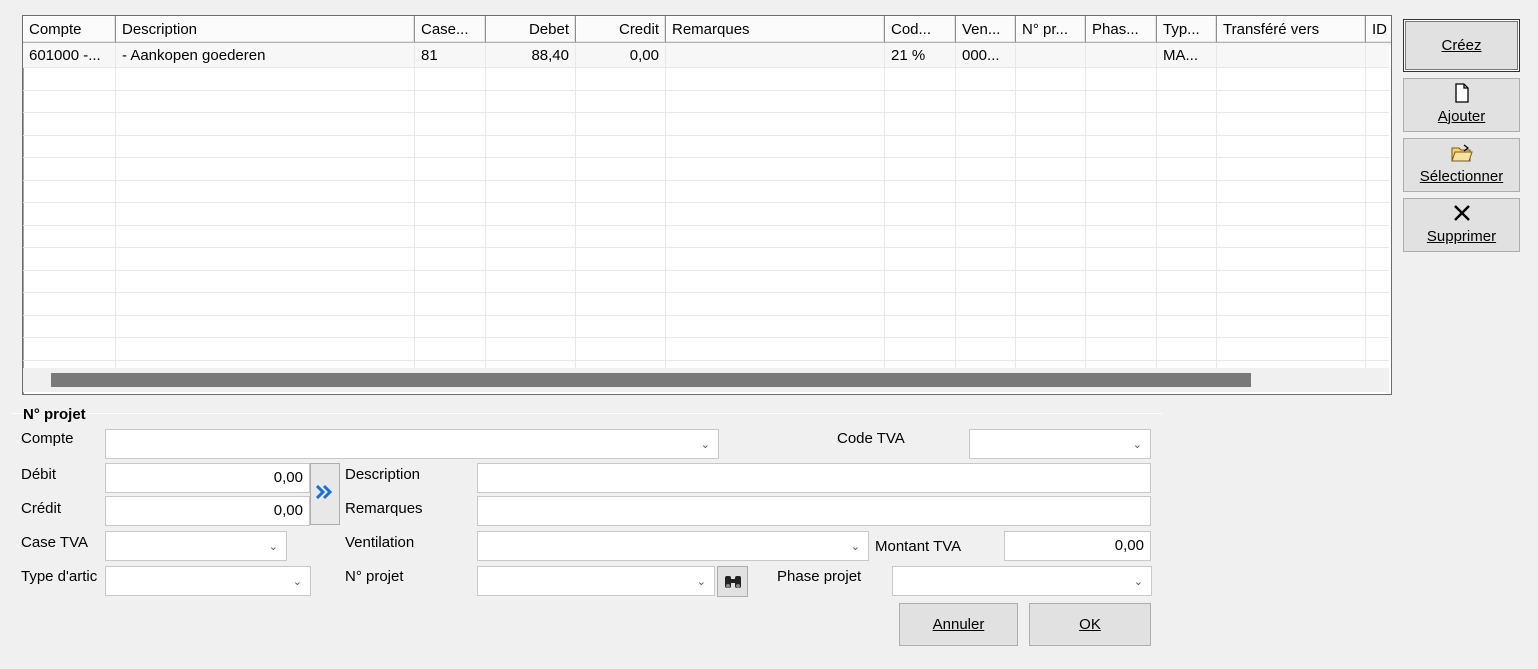  I want to click on transfer-button, so click(325, 494).